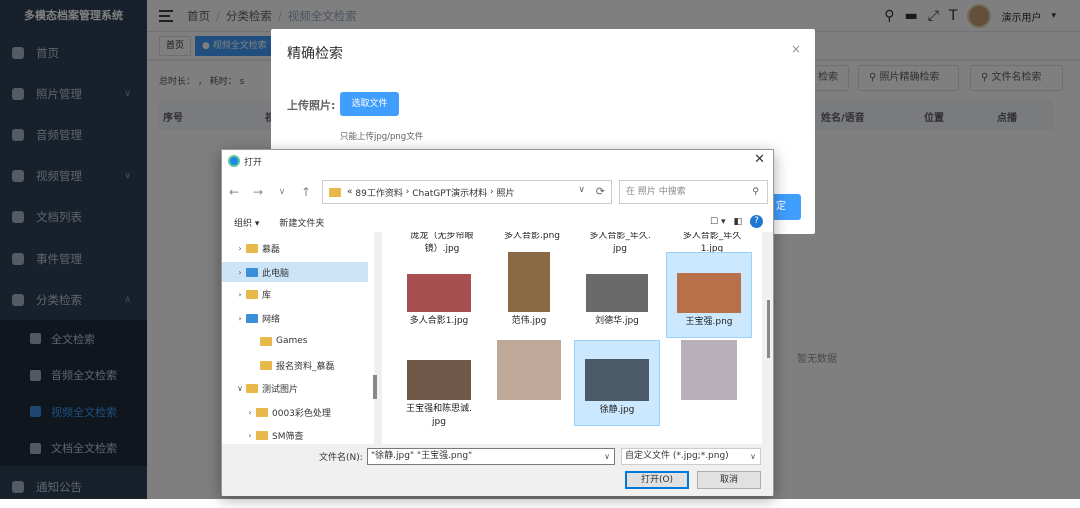  What do you see at coordinates (311, 105) in the screenshot?
I see `upload-label: 上传照片:` at bounding box center [311, 105].